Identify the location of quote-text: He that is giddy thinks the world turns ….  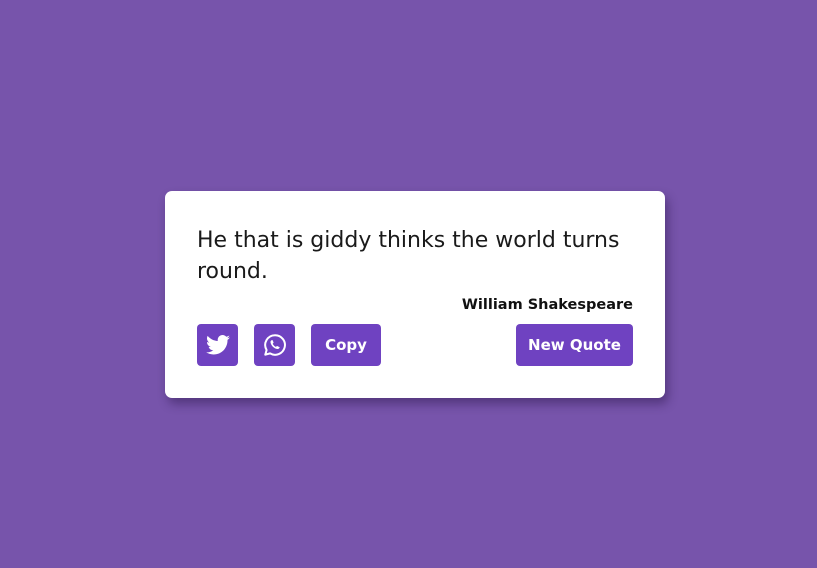
(408, 256).